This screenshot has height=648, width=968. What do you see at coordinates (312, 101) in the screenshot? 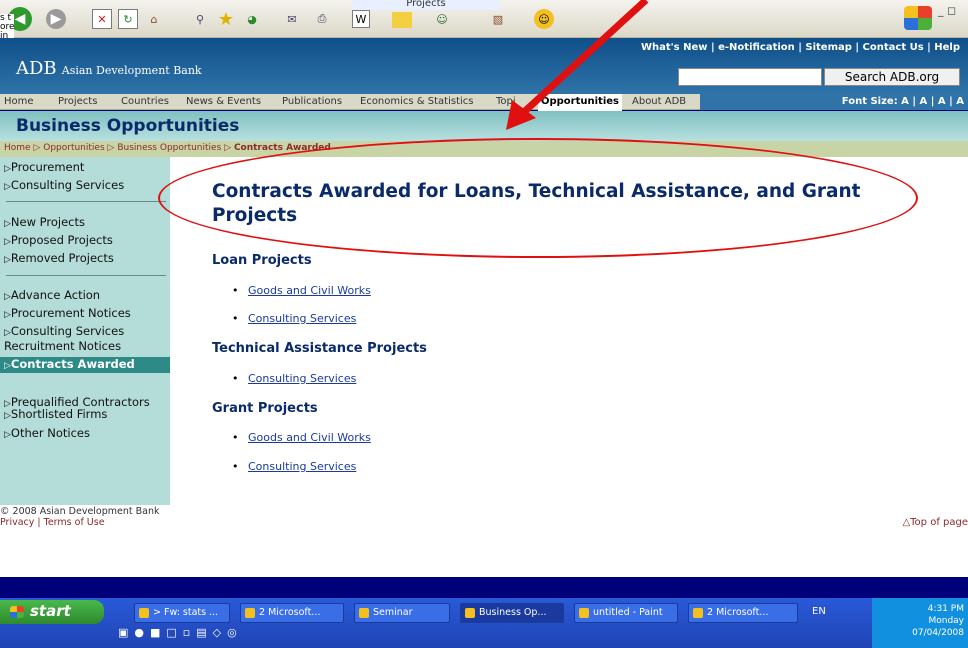
I see `nav-item-publications: Publications` at bounding box center [312, 101].